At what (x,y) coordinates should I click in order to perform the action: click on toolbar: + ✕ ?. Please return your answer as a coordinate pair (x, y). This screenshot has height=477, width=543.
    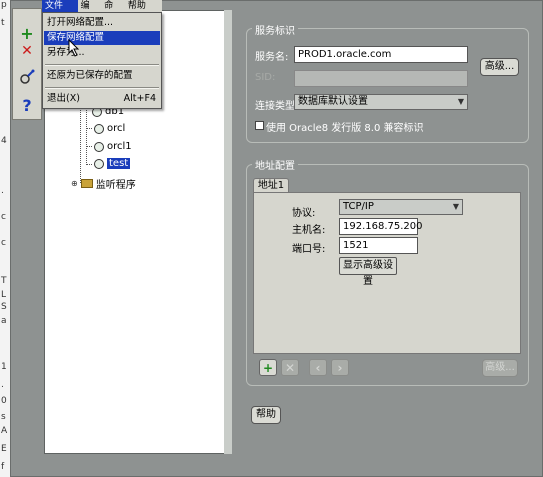
    Looking at the image, I should click on (27, 64).